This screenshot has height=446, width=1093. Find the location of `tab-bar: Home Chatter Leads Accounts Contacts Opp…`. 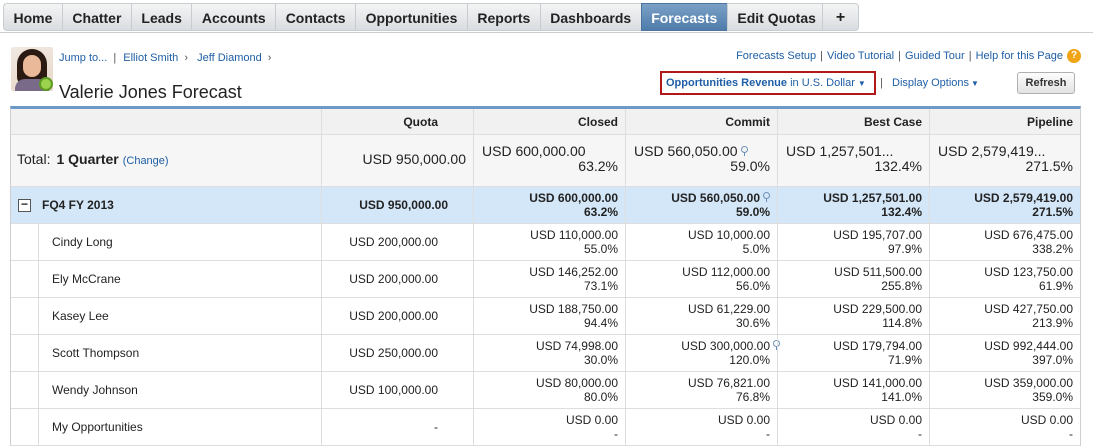

tab-bar: Home Chatter Leads Accounts Contacts Opp… is located at coordinates (546, 16).